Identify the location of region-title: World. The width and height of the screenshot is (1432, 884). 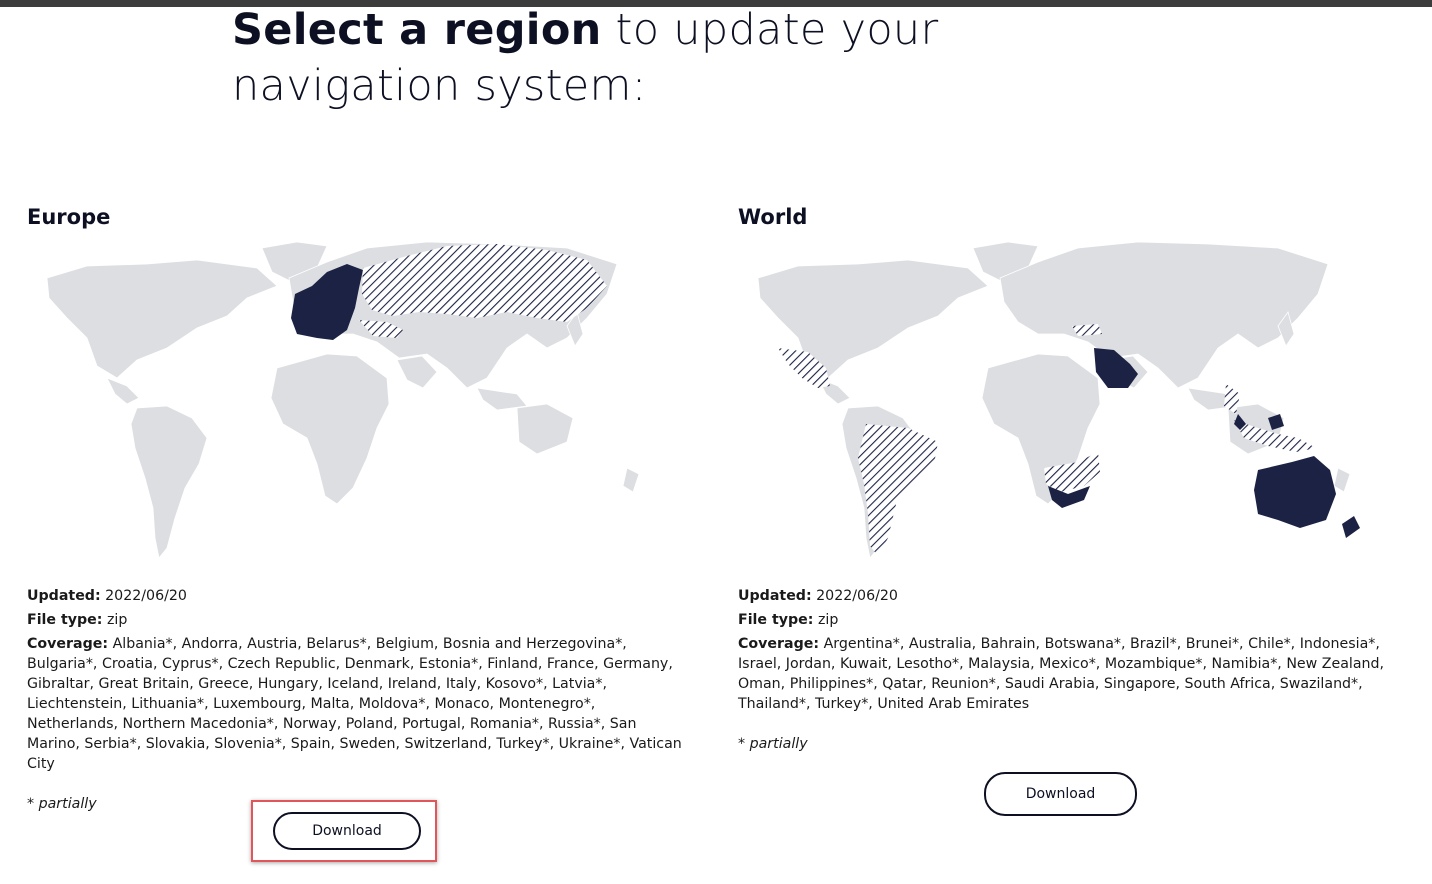
(773, 217).